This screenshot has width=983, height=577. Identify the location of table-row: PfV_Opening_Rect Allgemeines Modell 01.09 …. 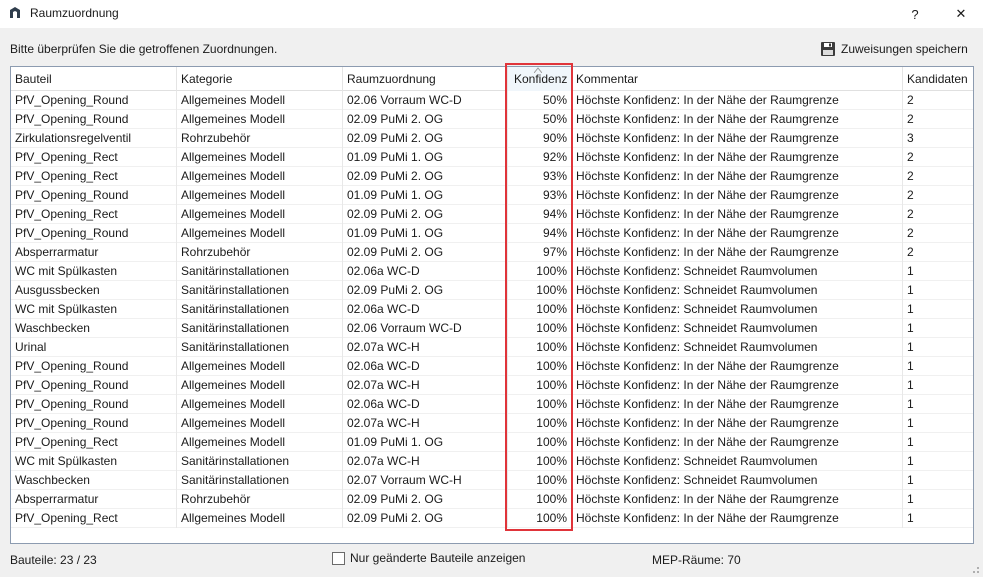
(492, 157).